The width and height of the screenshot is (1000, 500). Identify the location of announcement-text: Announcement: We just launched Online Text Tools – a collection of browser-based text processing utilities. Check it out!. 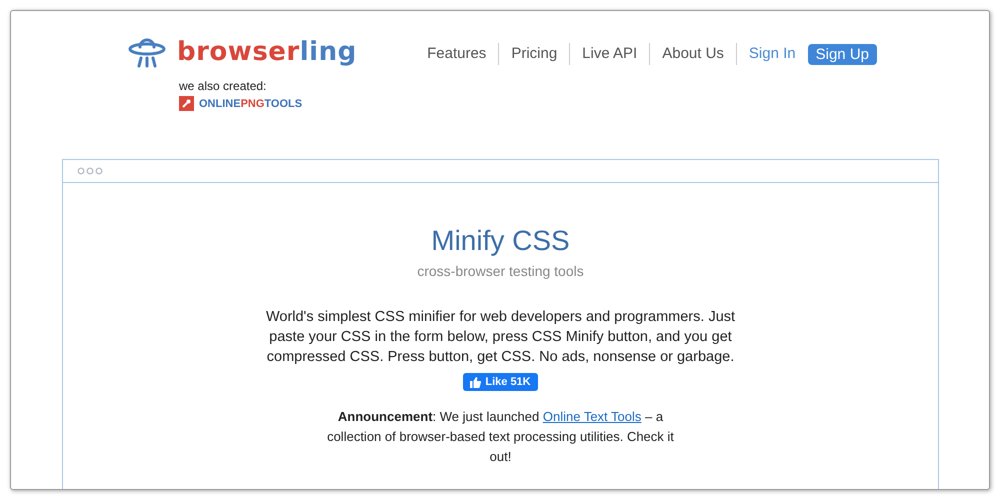
(500, 437).